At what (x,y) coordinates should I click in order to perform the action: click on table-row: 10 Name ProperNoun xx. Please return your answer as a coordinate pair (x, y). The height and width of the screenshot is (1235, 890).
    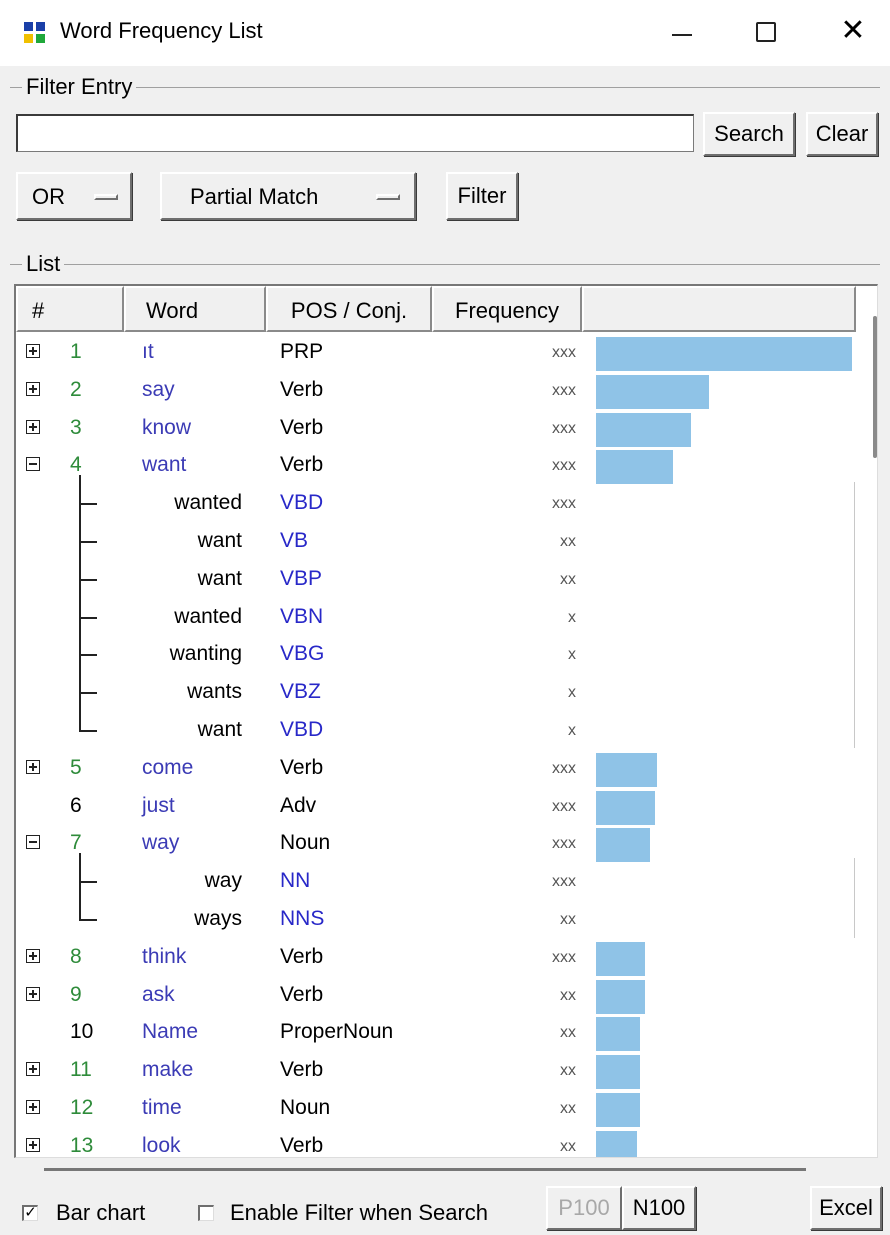
    Looking at the image, I should click on (436, 1033).